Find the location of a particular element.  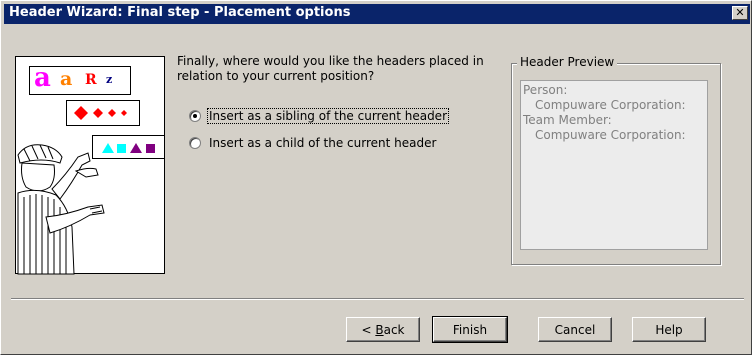

back-prefix: < is located at coordinates (368, 329).